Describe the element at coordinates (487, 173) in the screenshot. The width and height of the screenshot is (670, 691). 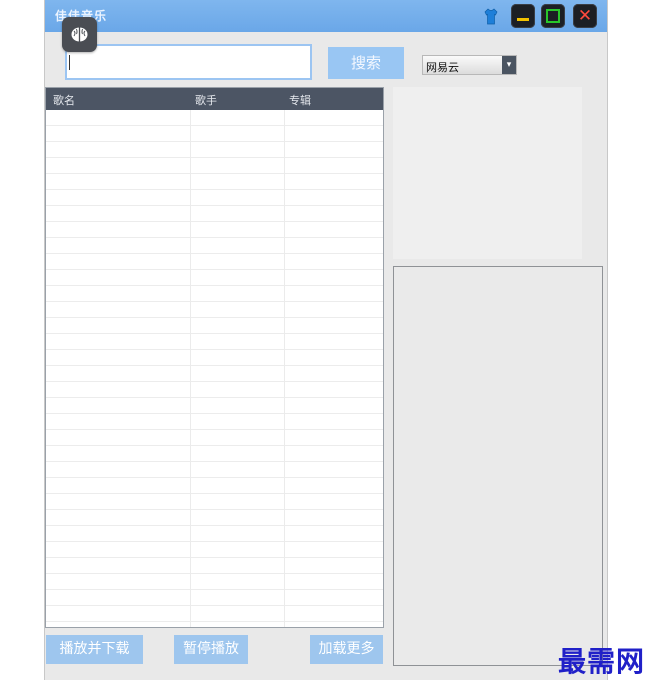
I see `cover-panel` at that location.